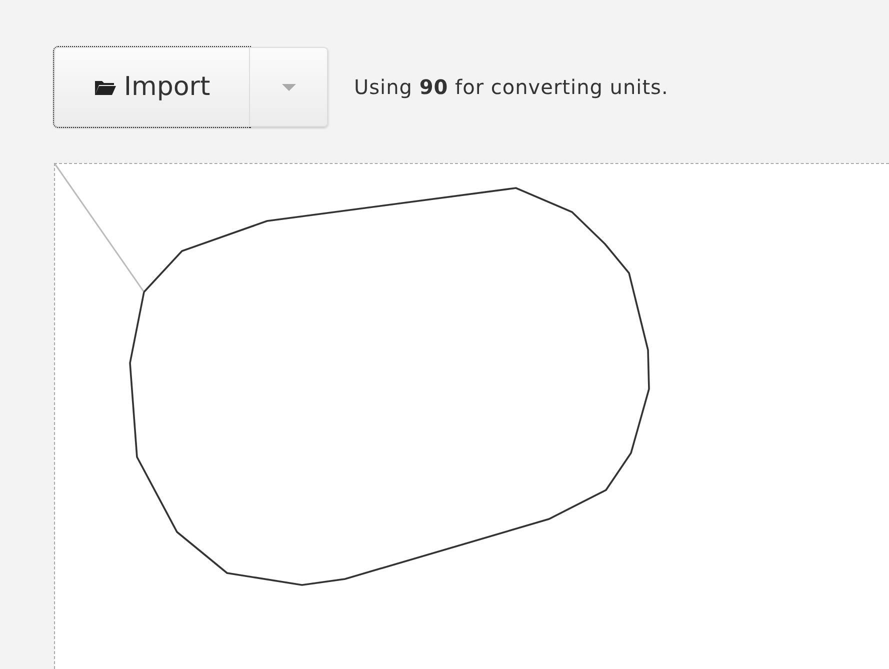 The image size is (889, 669). I want to click on dropdown-button, so click(289, 87).